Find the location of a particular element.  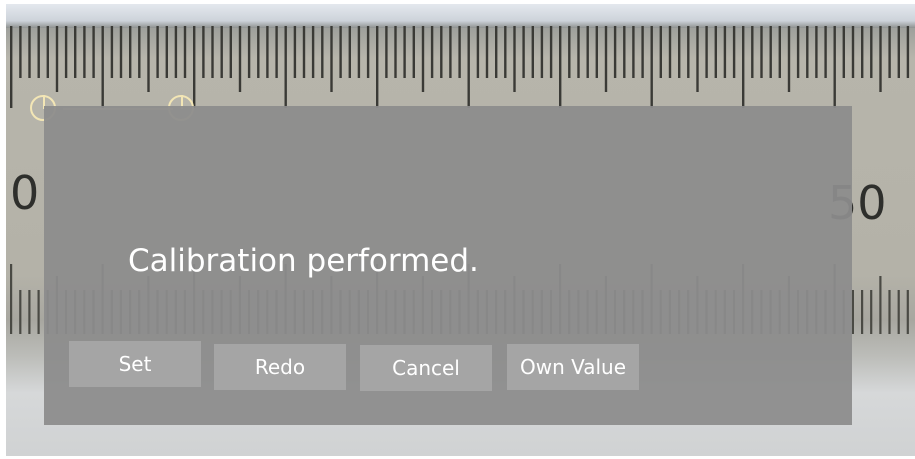

own-value-button: Own Value is located at coordinates (573, 367).